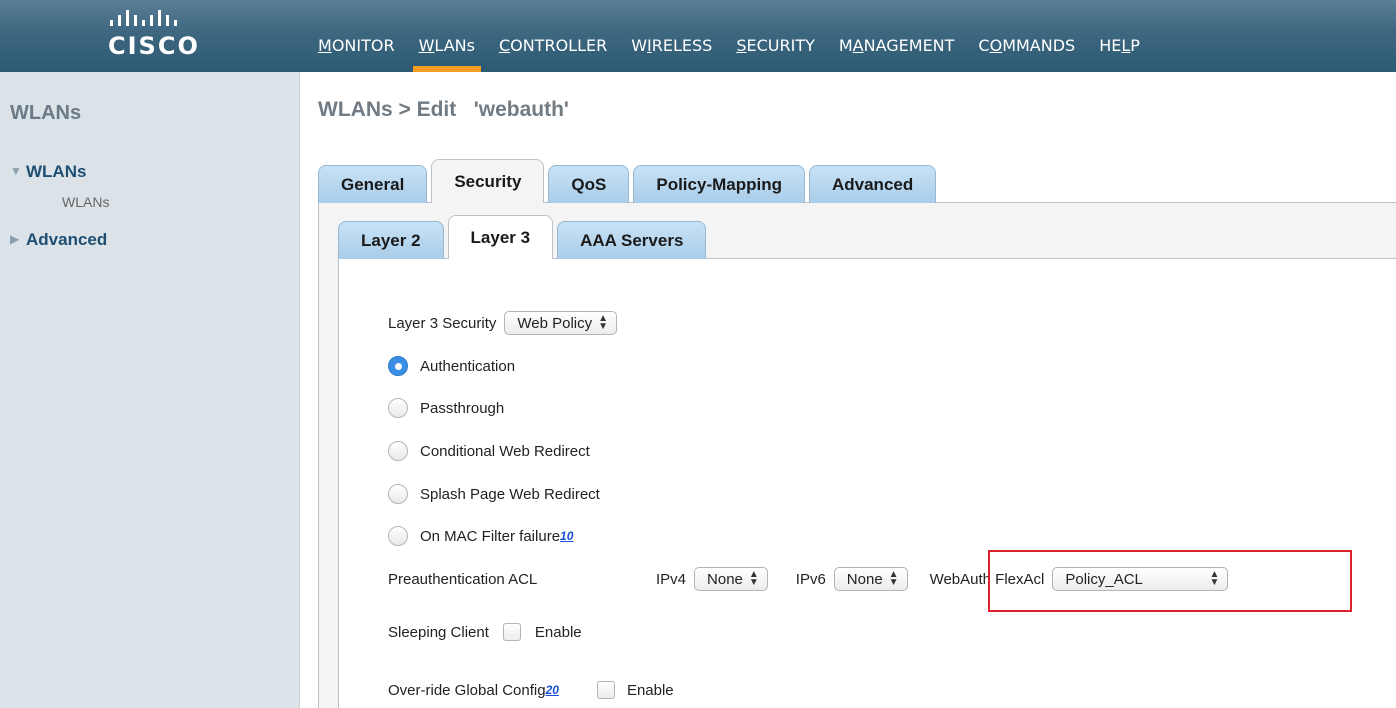  What do you see at coordinates (731, 579) in the screenshot?
I see `ipv4-acl-select: None ▲ ▼` at bounding box center [731, 579].